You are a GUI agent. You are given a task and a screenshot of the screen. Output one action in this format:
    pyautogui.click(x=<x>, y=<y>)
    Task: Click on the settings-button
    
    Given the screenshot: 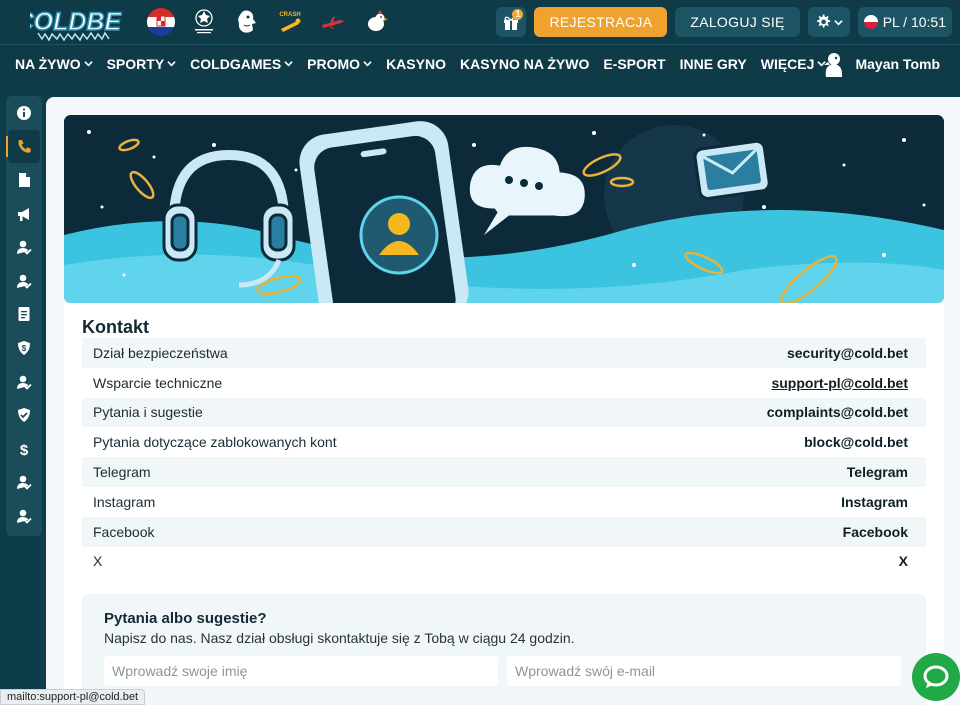 What is the action you would take?
    pyautogui.click(x=828, y=22)
    